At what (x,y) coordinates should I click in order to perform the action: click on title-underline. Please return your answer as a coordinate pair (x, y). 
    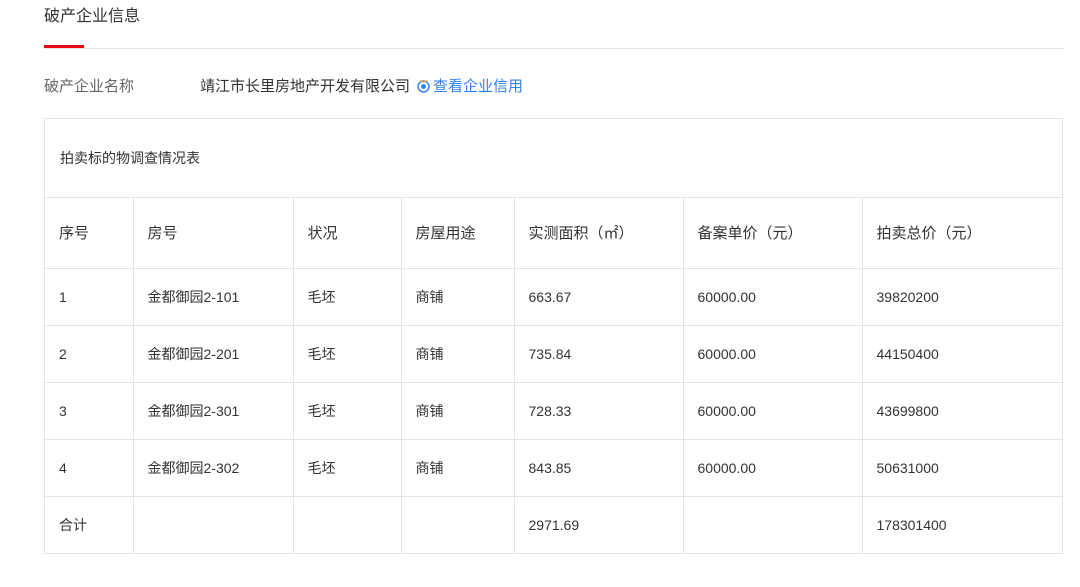
    Looking at the image, I should click on (64, 46).